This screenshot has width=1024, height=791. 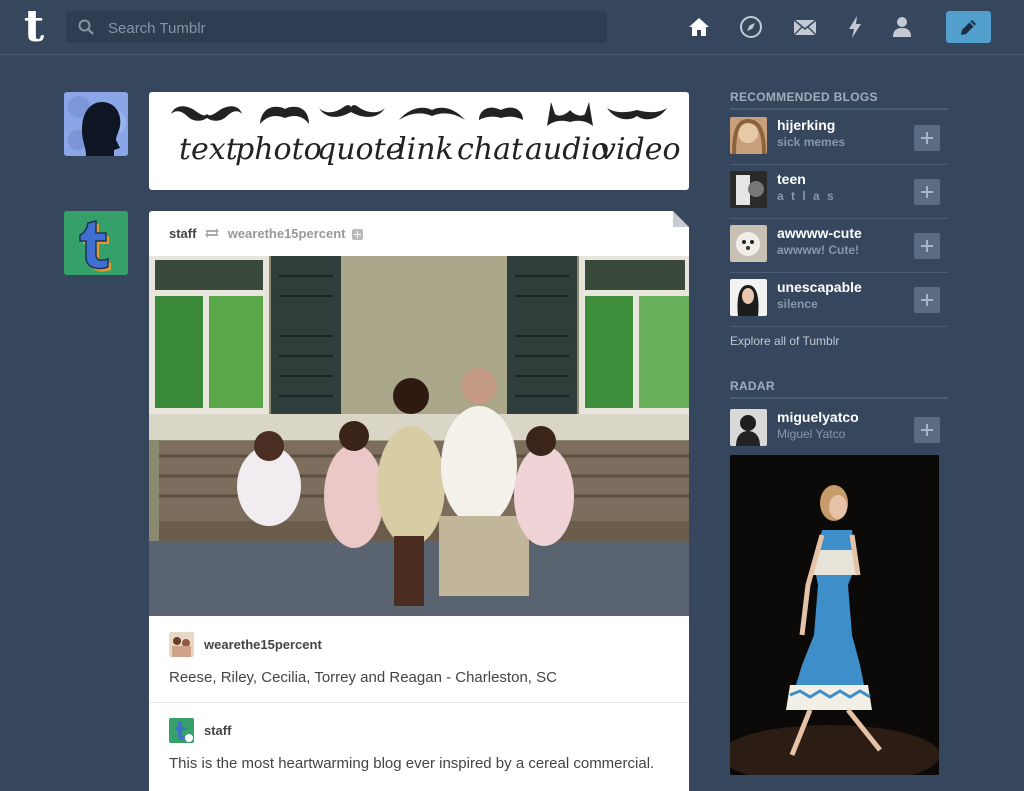 What do you see at coordinates (805, 27) in the screenshot?
I see `inbox-icon` at bounding box center [805, 27].